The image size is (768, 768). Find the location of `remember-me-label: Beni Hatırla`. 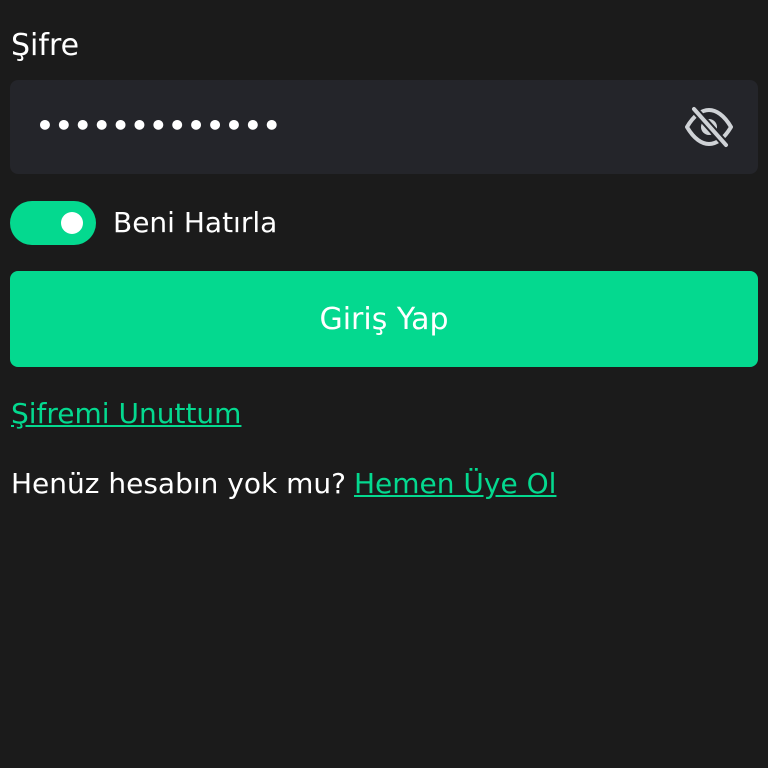

remember-me-label: Beni Hatırla is located at coordinates (195, 222).